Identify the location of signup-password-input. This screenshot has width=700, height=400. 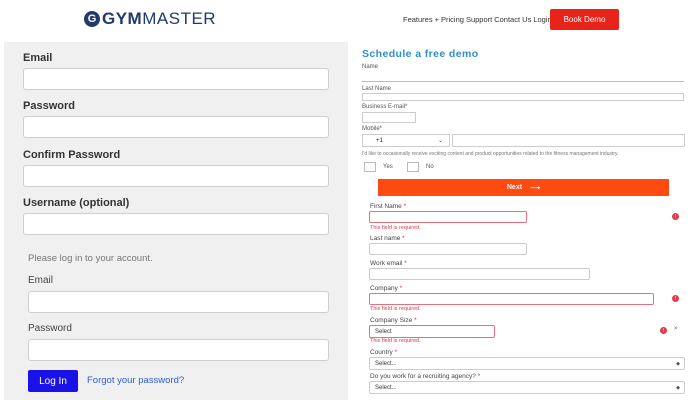
(176, 127).